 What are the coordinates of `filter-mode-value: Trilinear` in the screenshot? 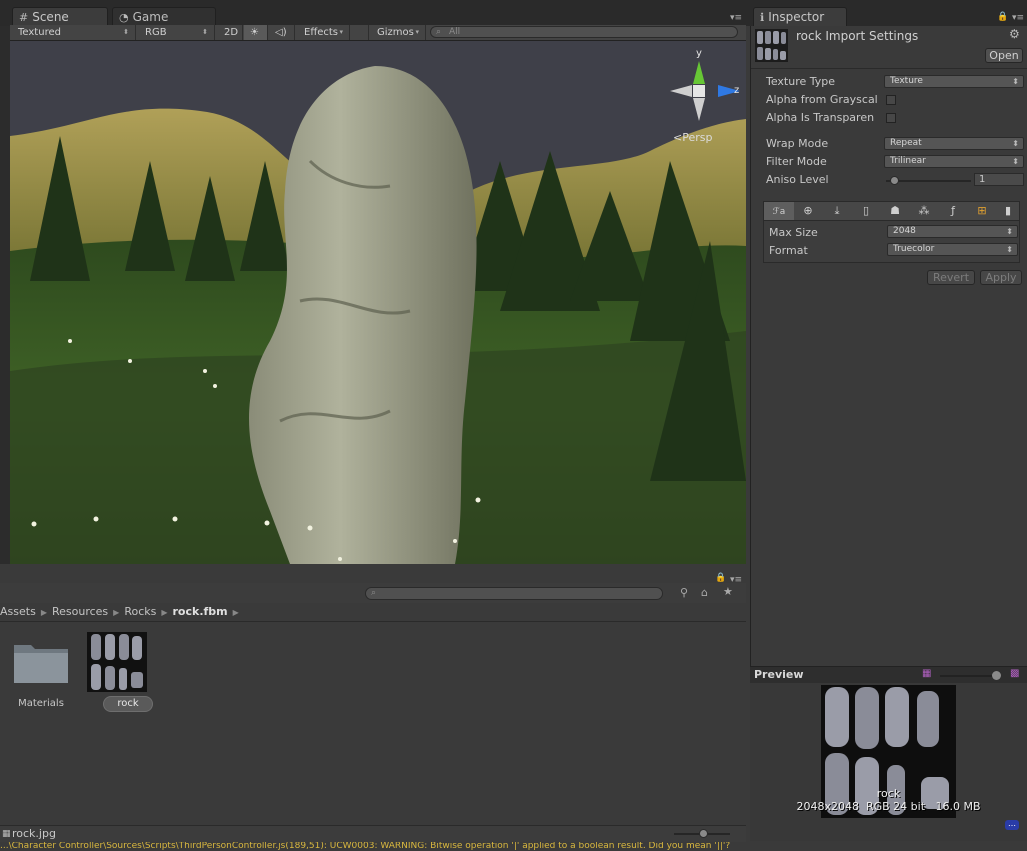 It's located at (908, 161).